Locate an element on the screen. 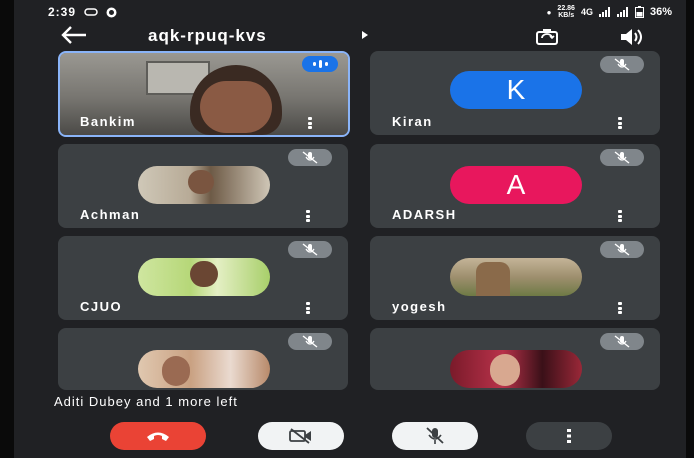 The width and height of the screenshot is (694, 458). status-bar: 2:39 ● 22.86 KB/s 4G 36% is located at coordinates (352, 12).